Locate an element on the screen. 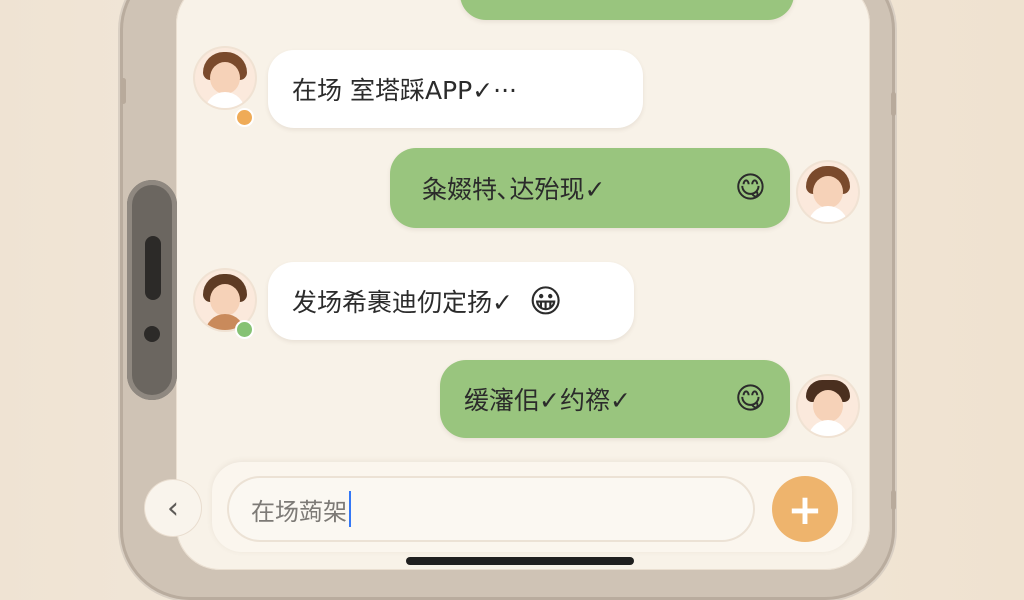 The width and height of the screenshot is (1024, 600). message-input: 在场蒟架 is located at coordinates (491, 509).